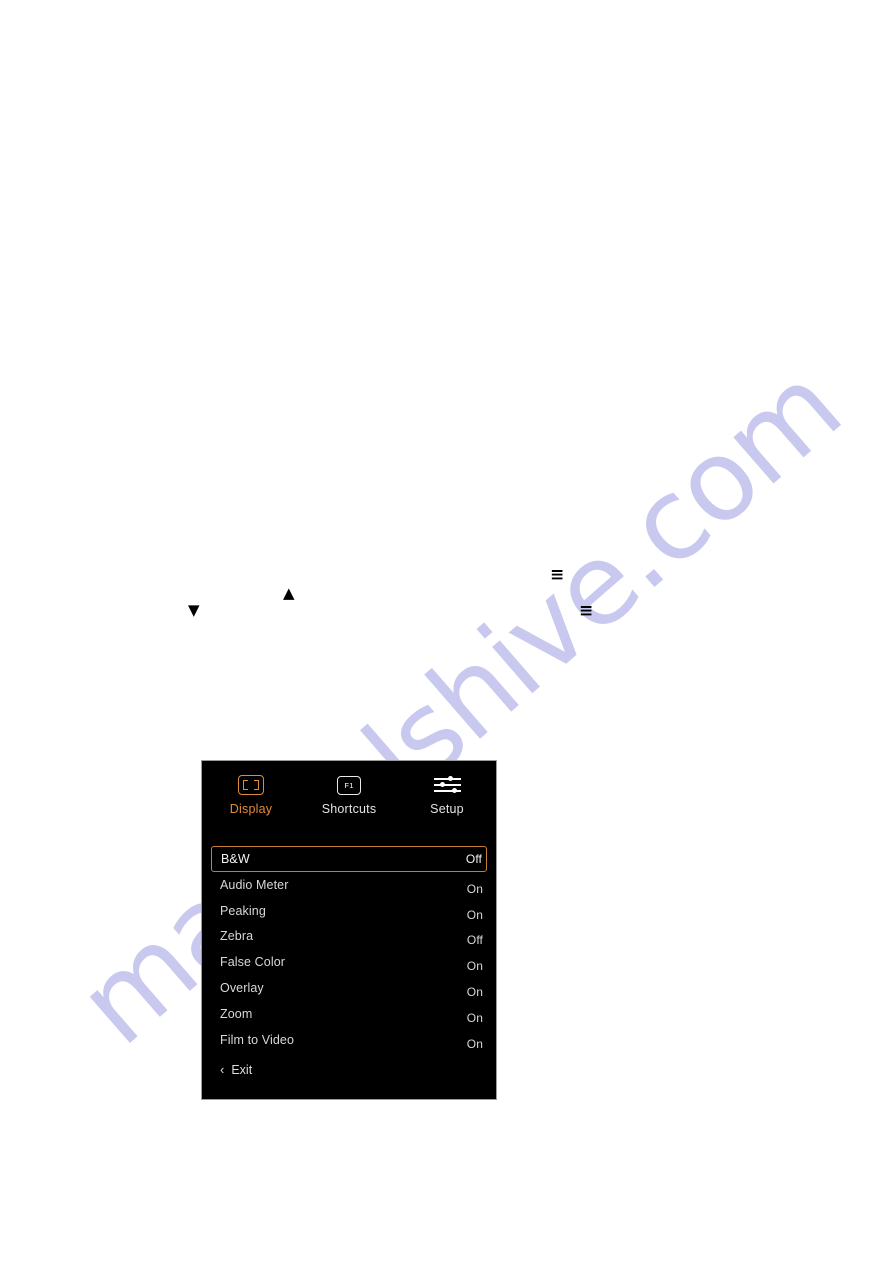  I want to click on chevron-left-icon: ‹, so click(222, 1070).